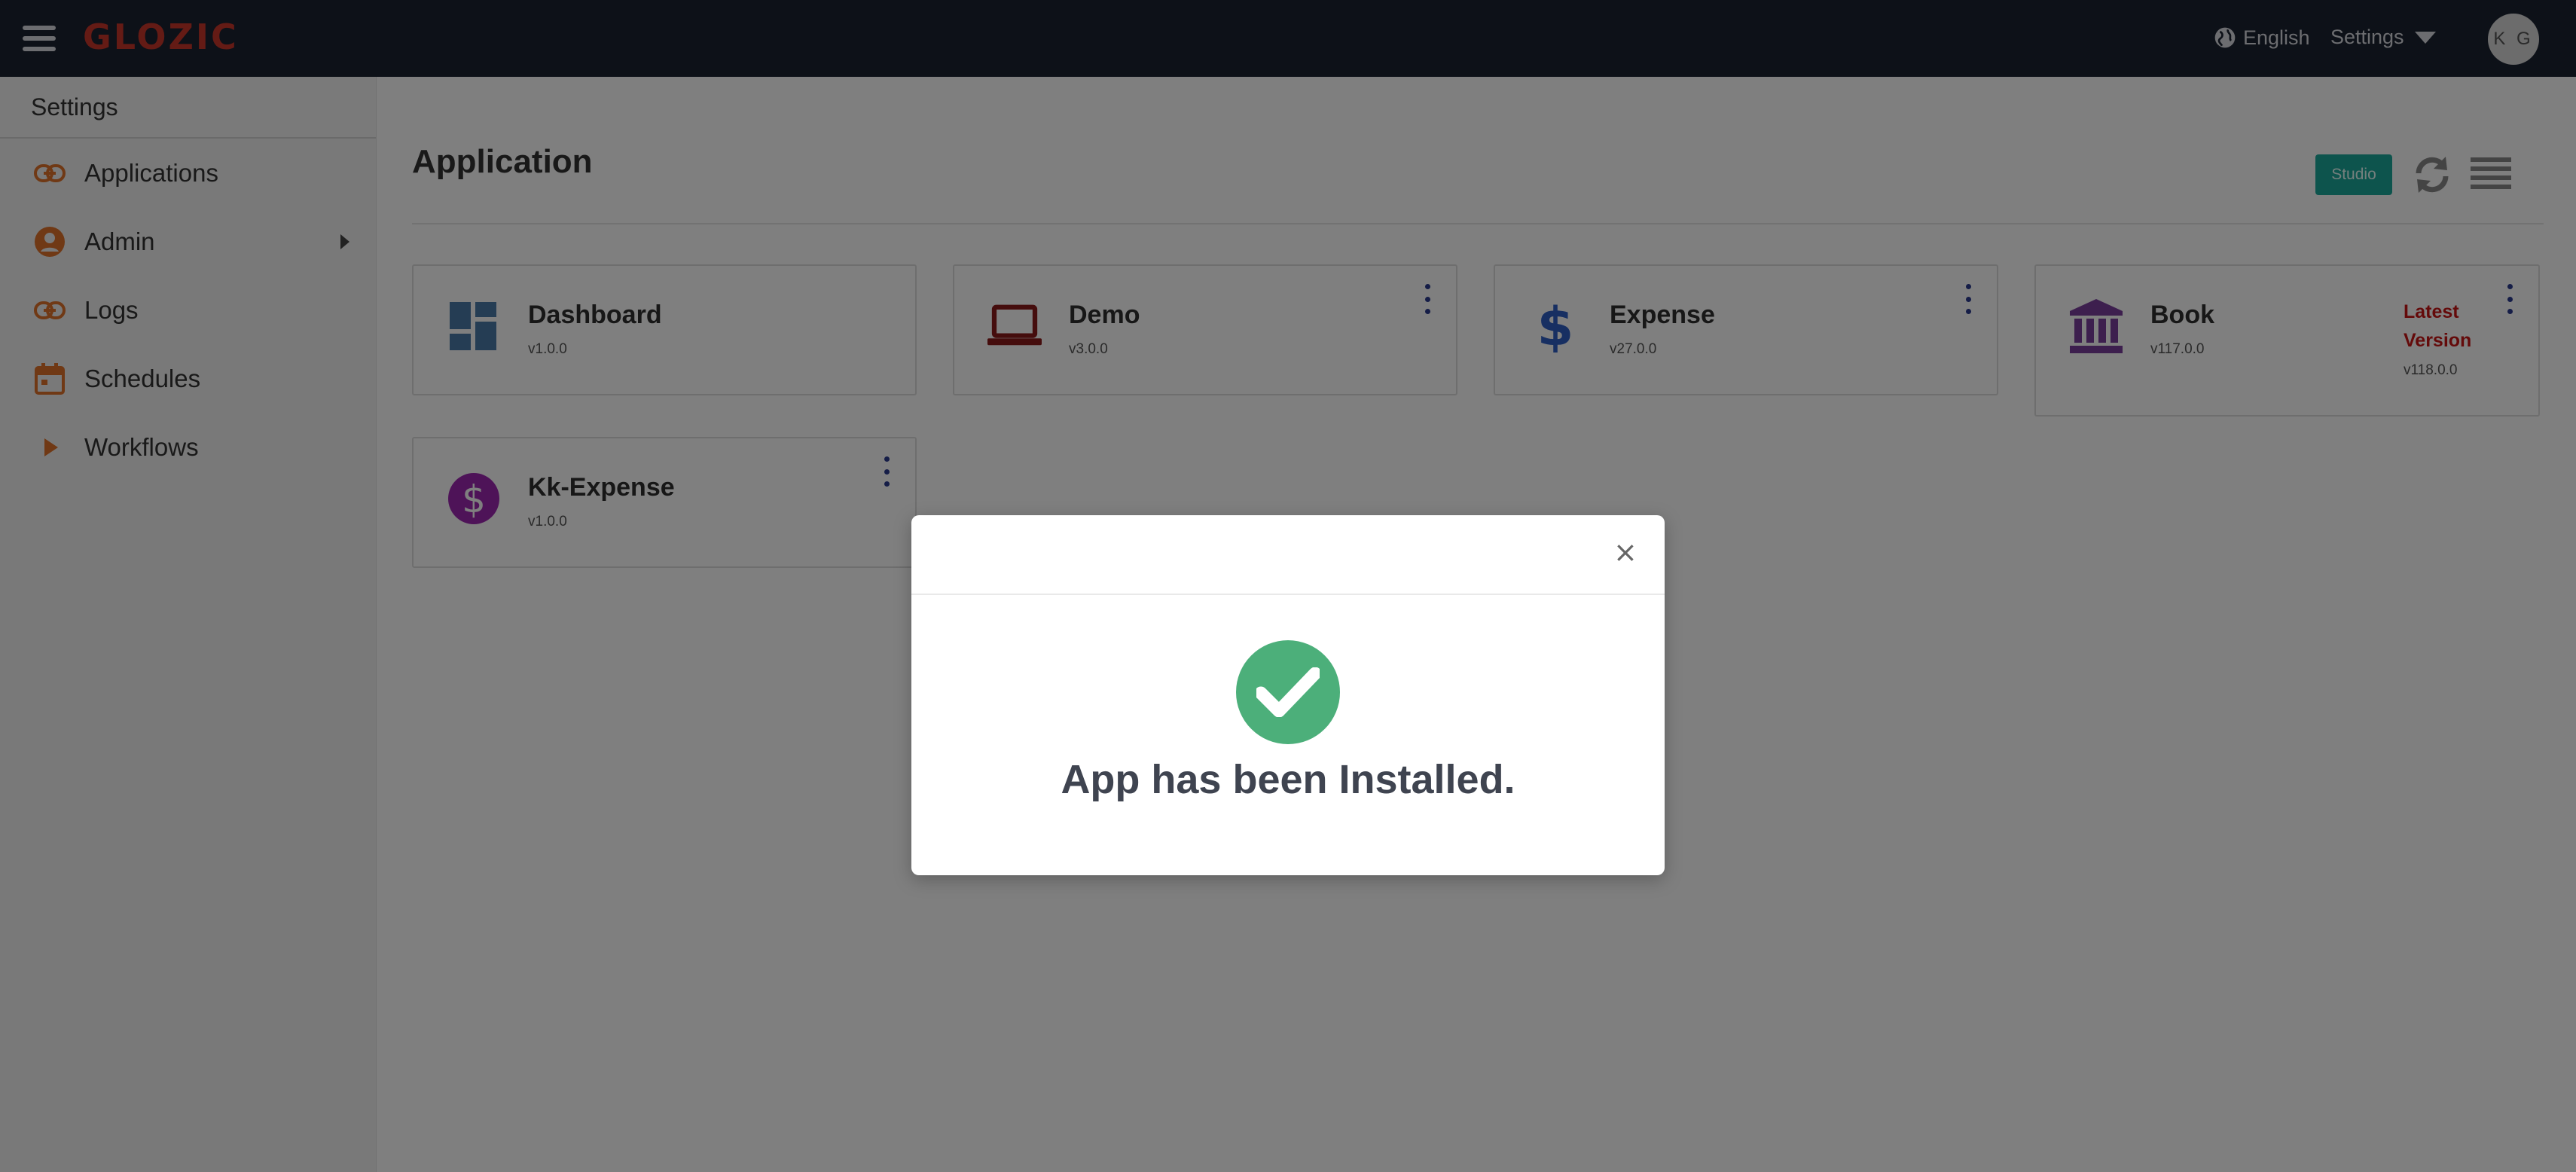  What do you see at coordinates (1288, 692) in the screenshot?
I see `check-circle-icon` at bounding box center [1288, 692].